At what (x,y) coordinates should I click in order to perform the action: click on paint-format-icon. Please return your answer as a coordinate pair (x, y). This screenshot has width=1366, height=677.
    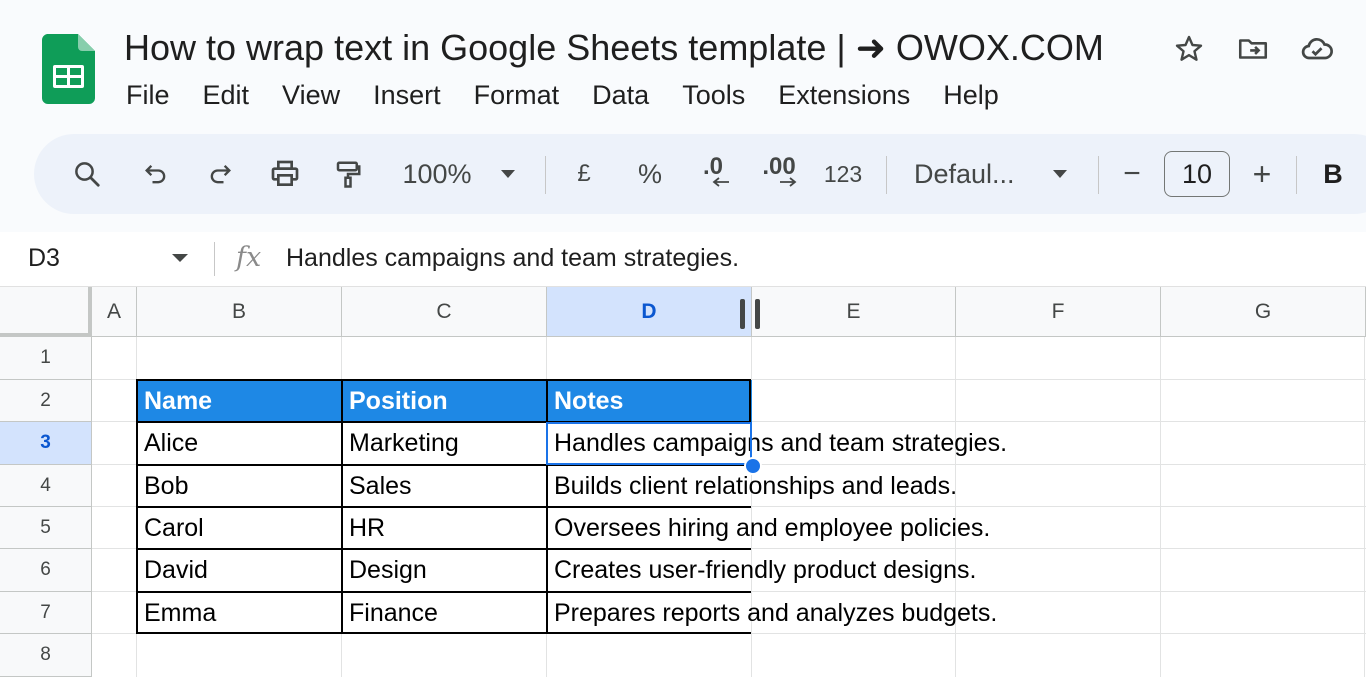
    Looking at the image, I should click on (348, 174).